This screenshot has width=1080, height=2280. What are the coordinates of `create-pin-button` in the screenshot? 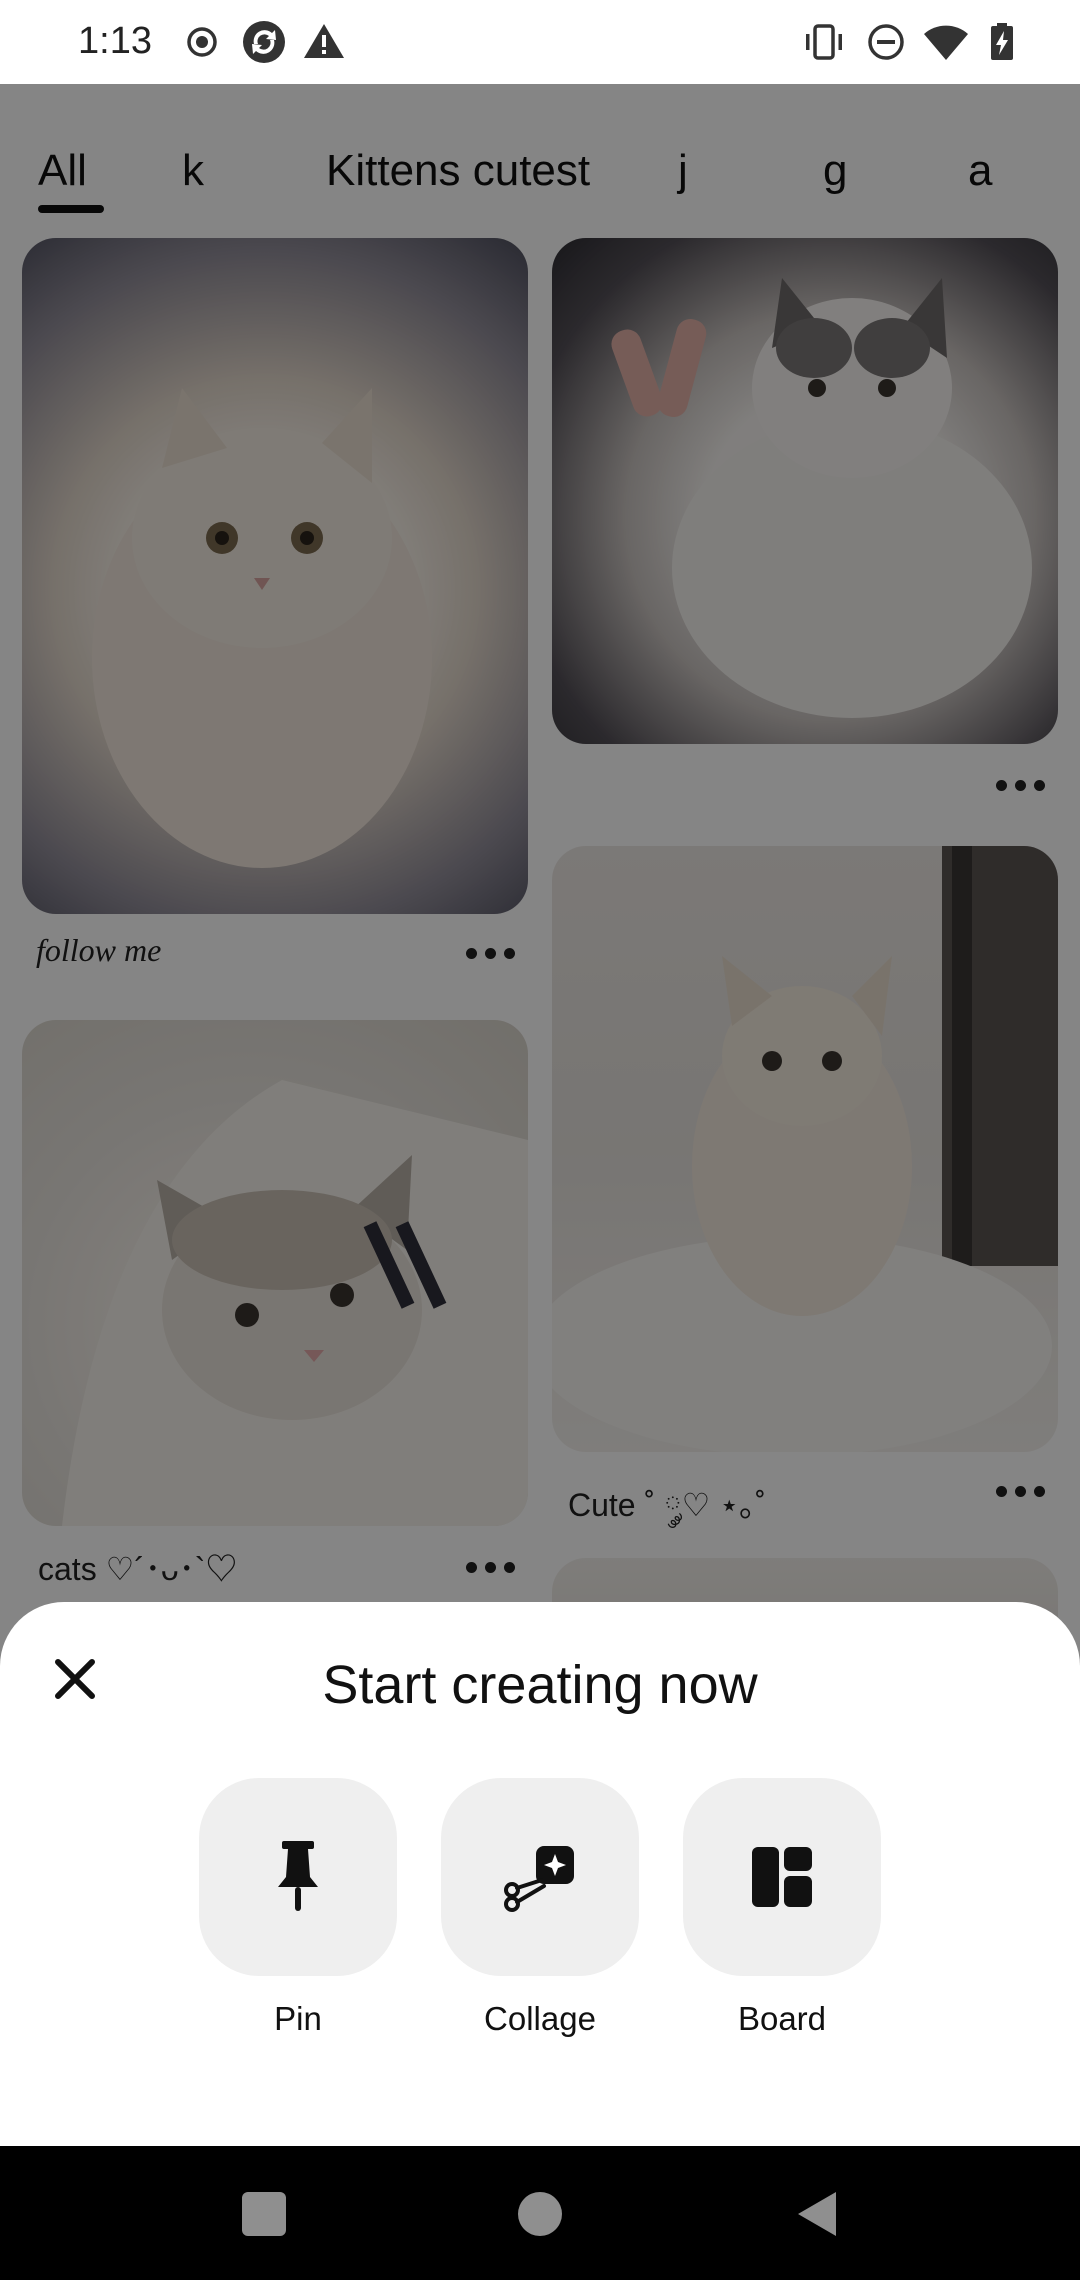 It's located at (298, 1877).